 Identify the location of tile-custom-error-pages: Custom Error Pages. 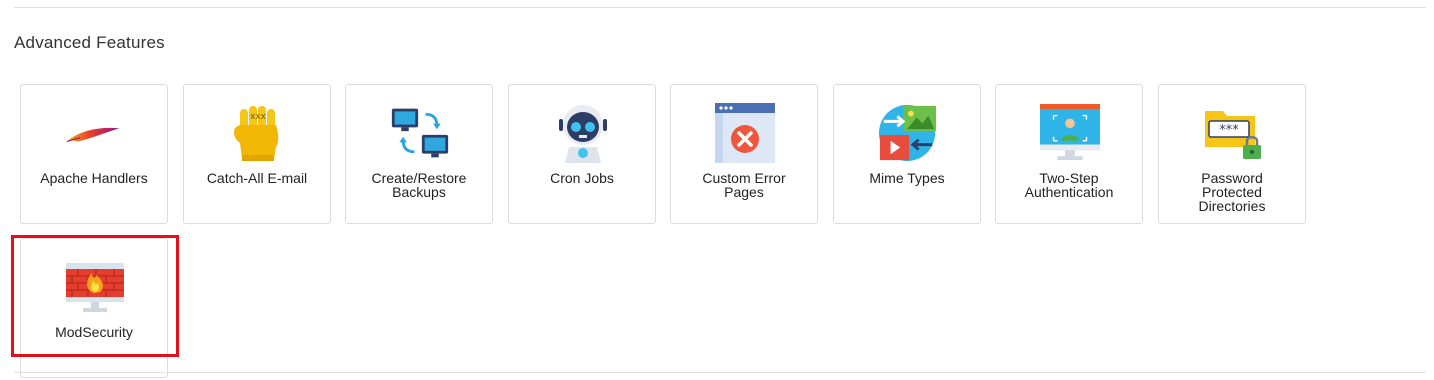
(744, 154).